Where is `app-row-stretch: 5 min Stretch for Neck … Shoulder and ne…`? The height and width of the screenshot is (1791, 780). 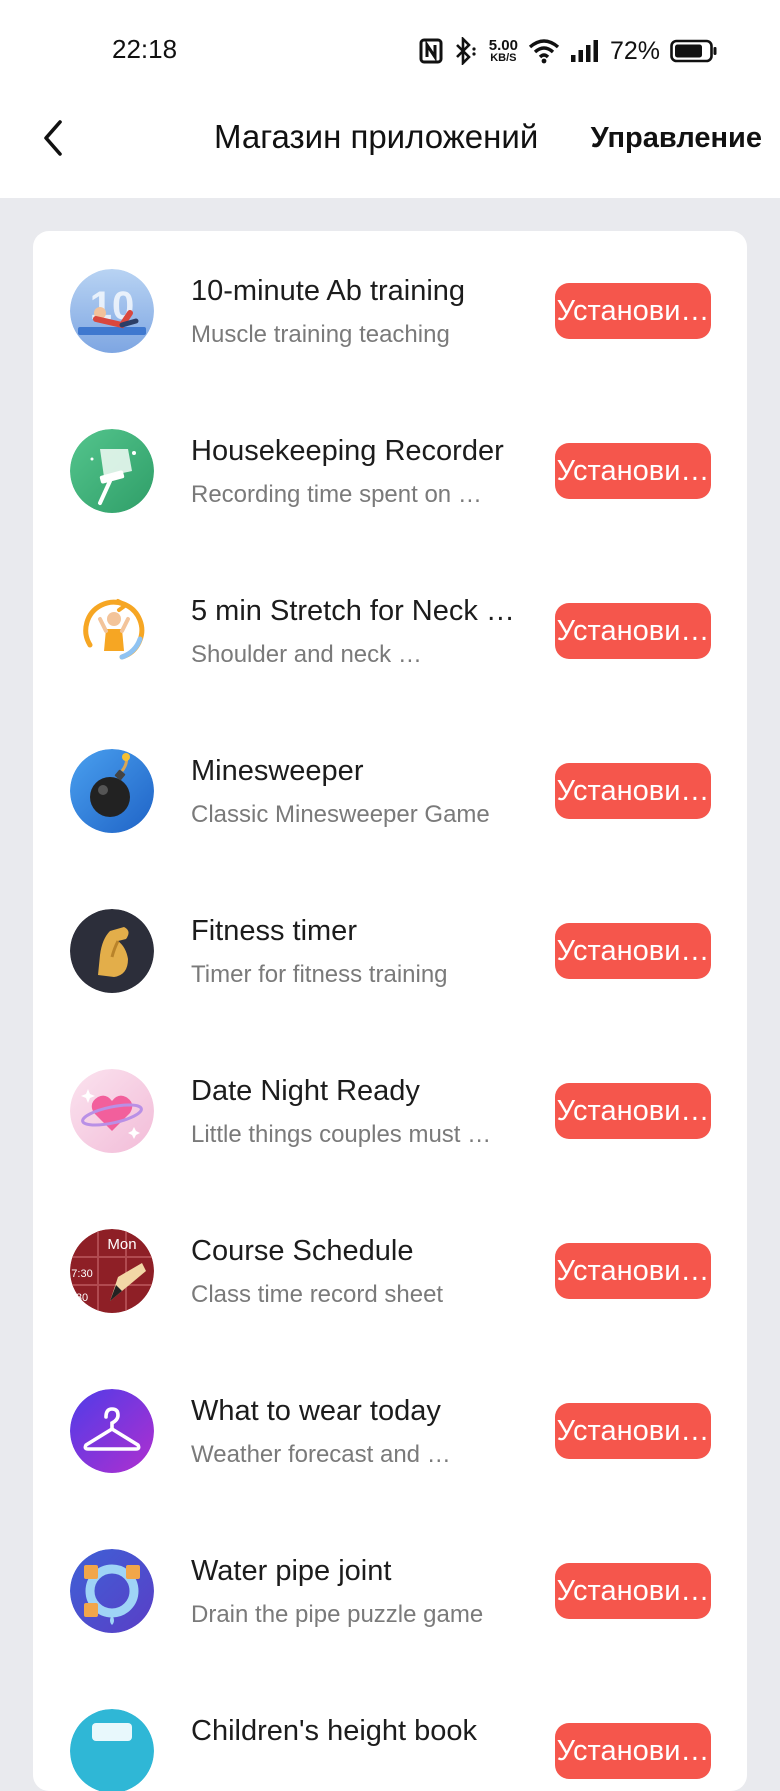
app-row-stretch: 5 min Stretch for Neck … Shoulder and ne… is located at coordinates (390, 631).